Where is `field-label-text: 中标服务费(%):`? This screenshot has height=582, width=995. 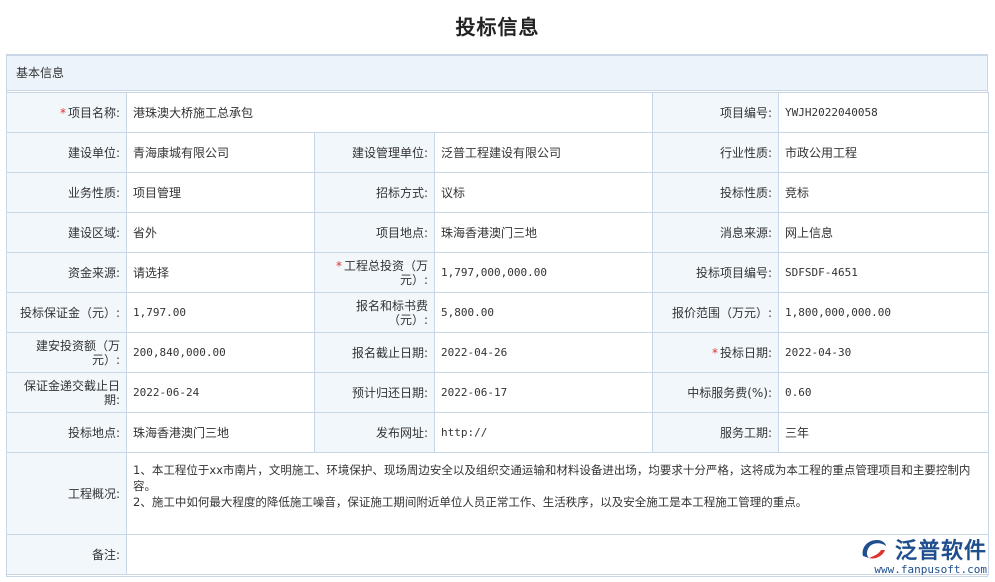 field-label-text: 中标服务费(%): is located at coordinates (730, 392).